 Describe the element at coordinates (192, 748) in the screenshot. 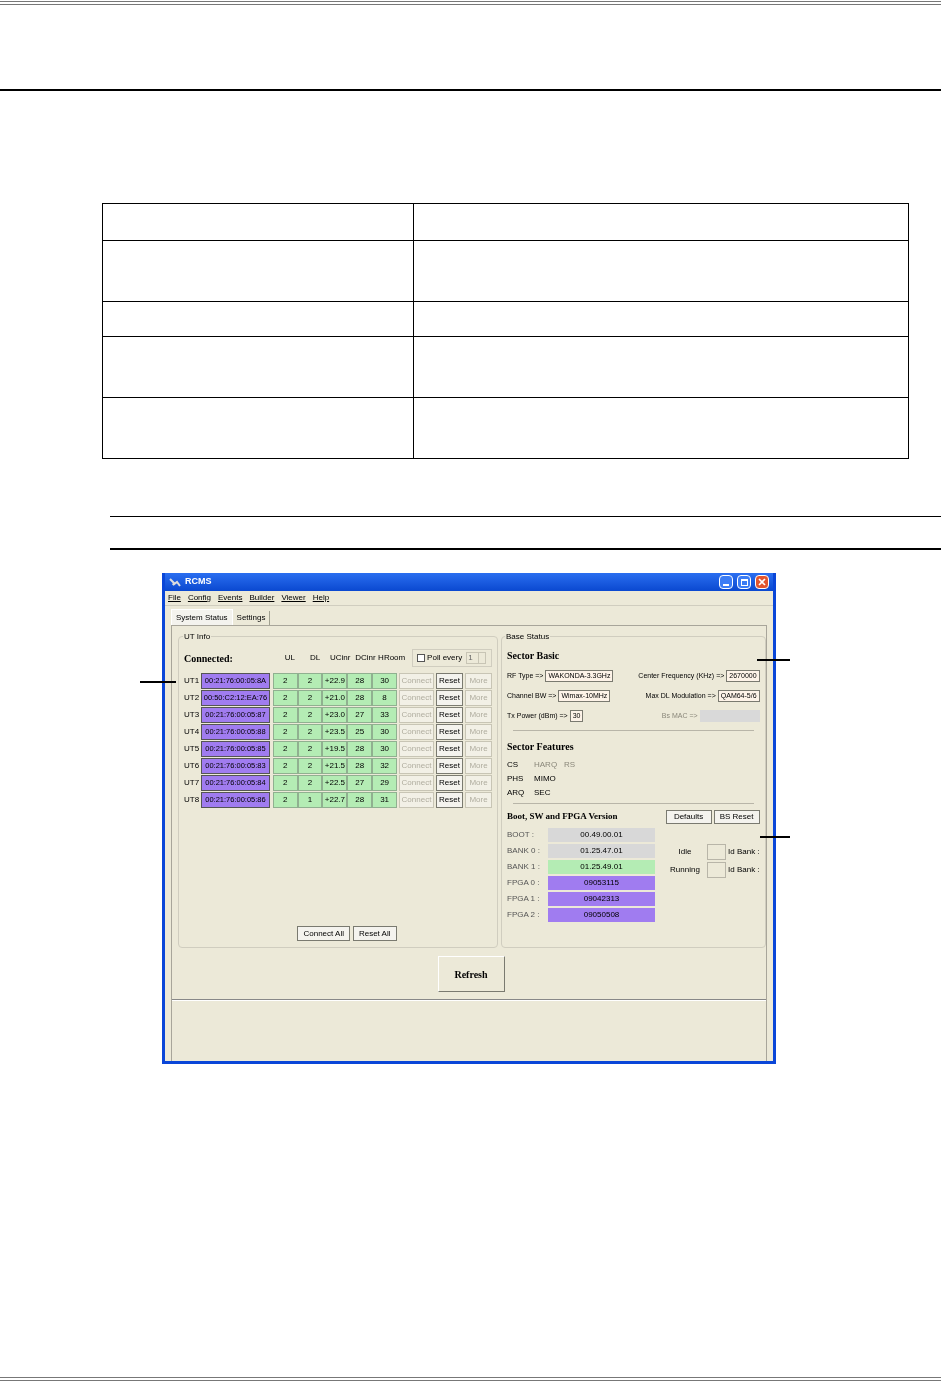

I see `ut-label: UT5` at that location.